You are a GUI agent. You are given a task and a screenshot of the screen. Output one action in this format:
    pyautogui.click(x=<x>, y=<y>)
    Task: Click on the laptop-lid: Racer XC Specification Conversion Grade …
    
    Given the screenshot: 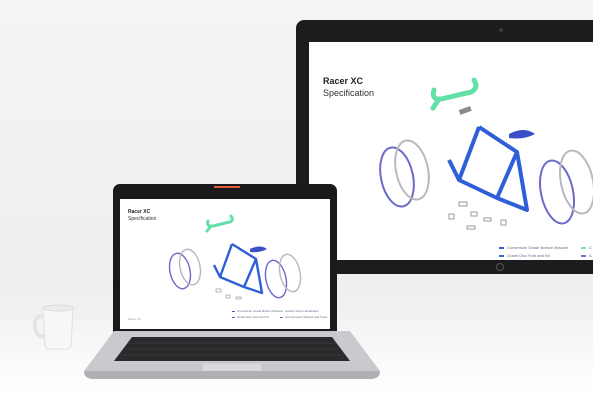 What is the action you would take?
    pyautogui.click(x=225, y=258)
    